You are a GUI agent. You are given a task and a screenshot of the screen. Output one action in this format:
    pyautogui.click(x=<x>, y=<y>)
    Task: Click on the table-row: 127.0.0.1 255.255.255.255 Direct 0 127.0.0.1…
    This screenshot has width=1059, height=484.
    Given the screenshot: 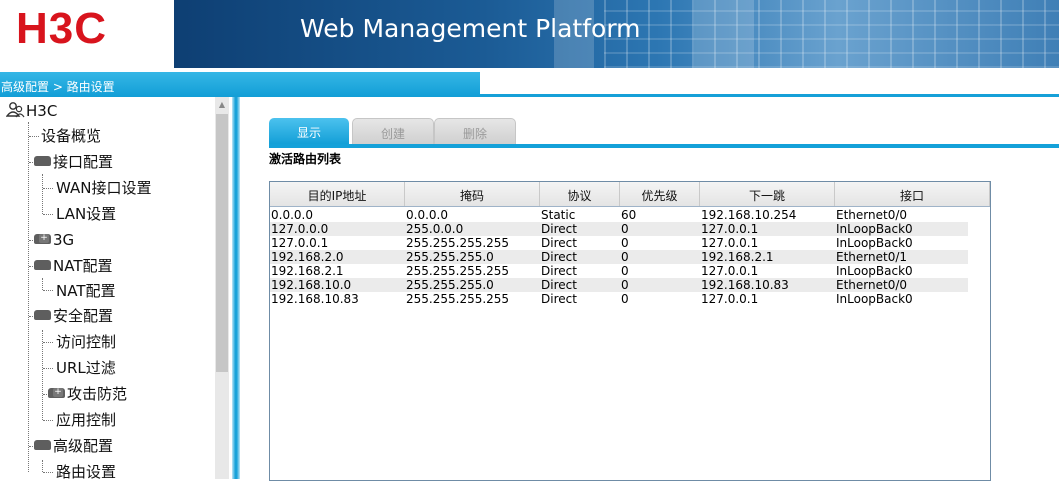 What is the action you would take?
    pyautogui.click(x=619, y=243)
    